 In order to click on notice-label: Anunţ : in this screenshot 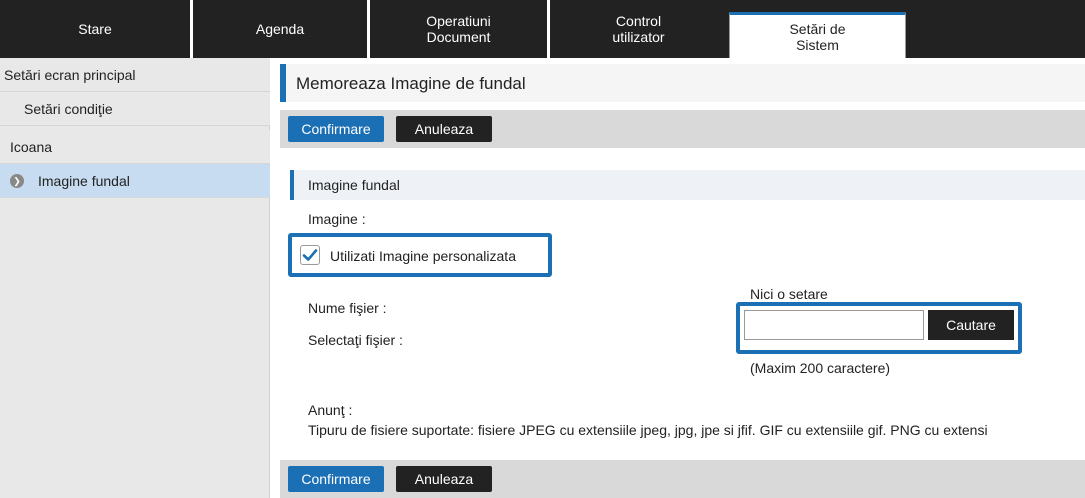, I will do `click(330, 410)`.